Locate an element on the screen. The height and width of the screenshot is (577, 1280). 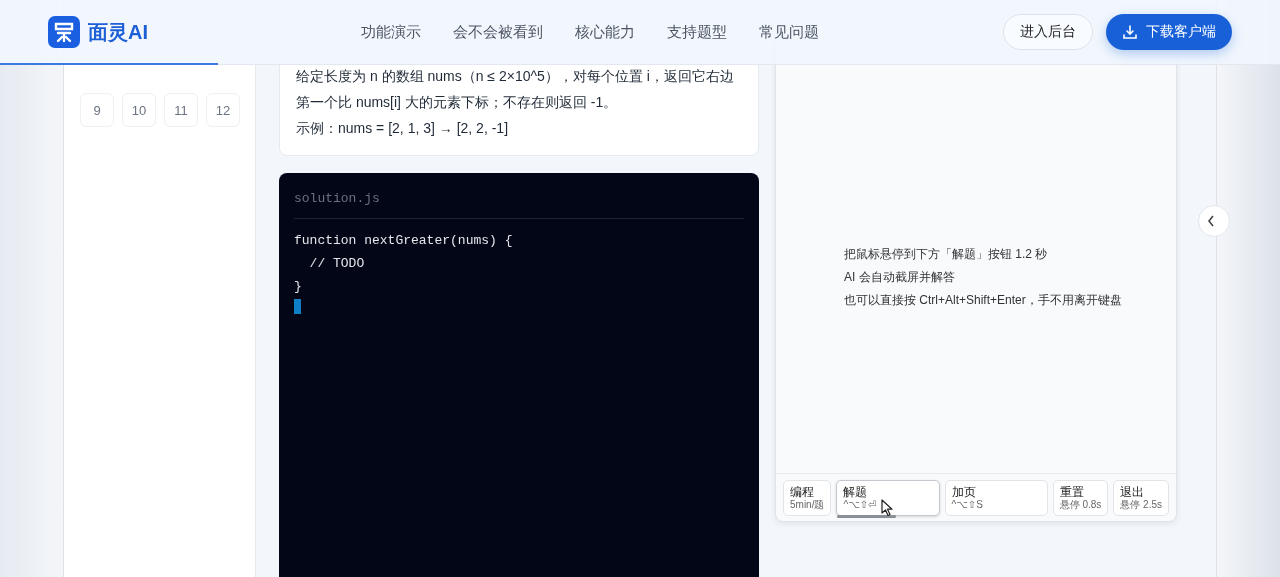
console-button: 进入后台 is located at coordinates (1048, 32).